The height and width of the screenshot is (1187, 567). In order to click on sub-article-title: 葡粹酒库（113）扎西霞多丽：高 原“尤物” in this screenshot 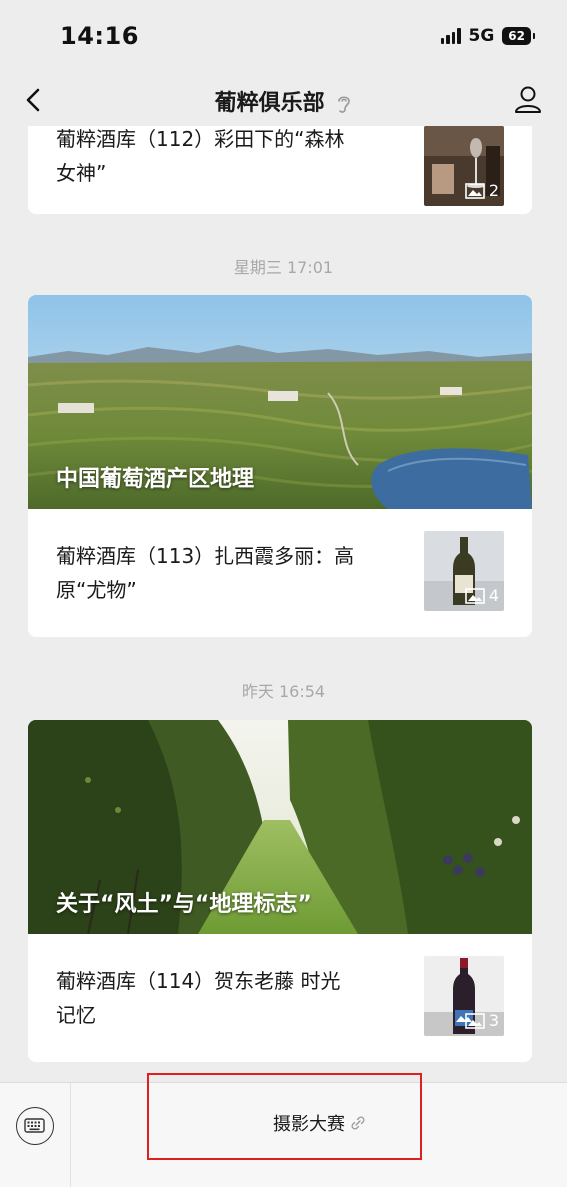, I will do `click(231, 573)`.